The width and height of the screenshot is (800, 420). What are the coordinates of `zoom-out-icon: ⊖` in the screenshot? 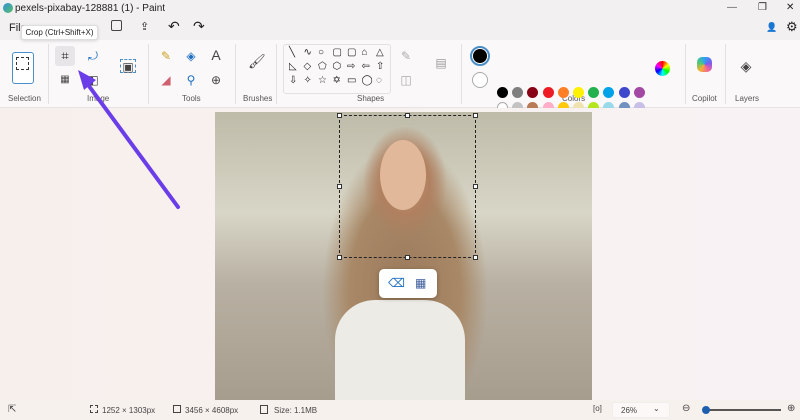 It's located at (686, 408).